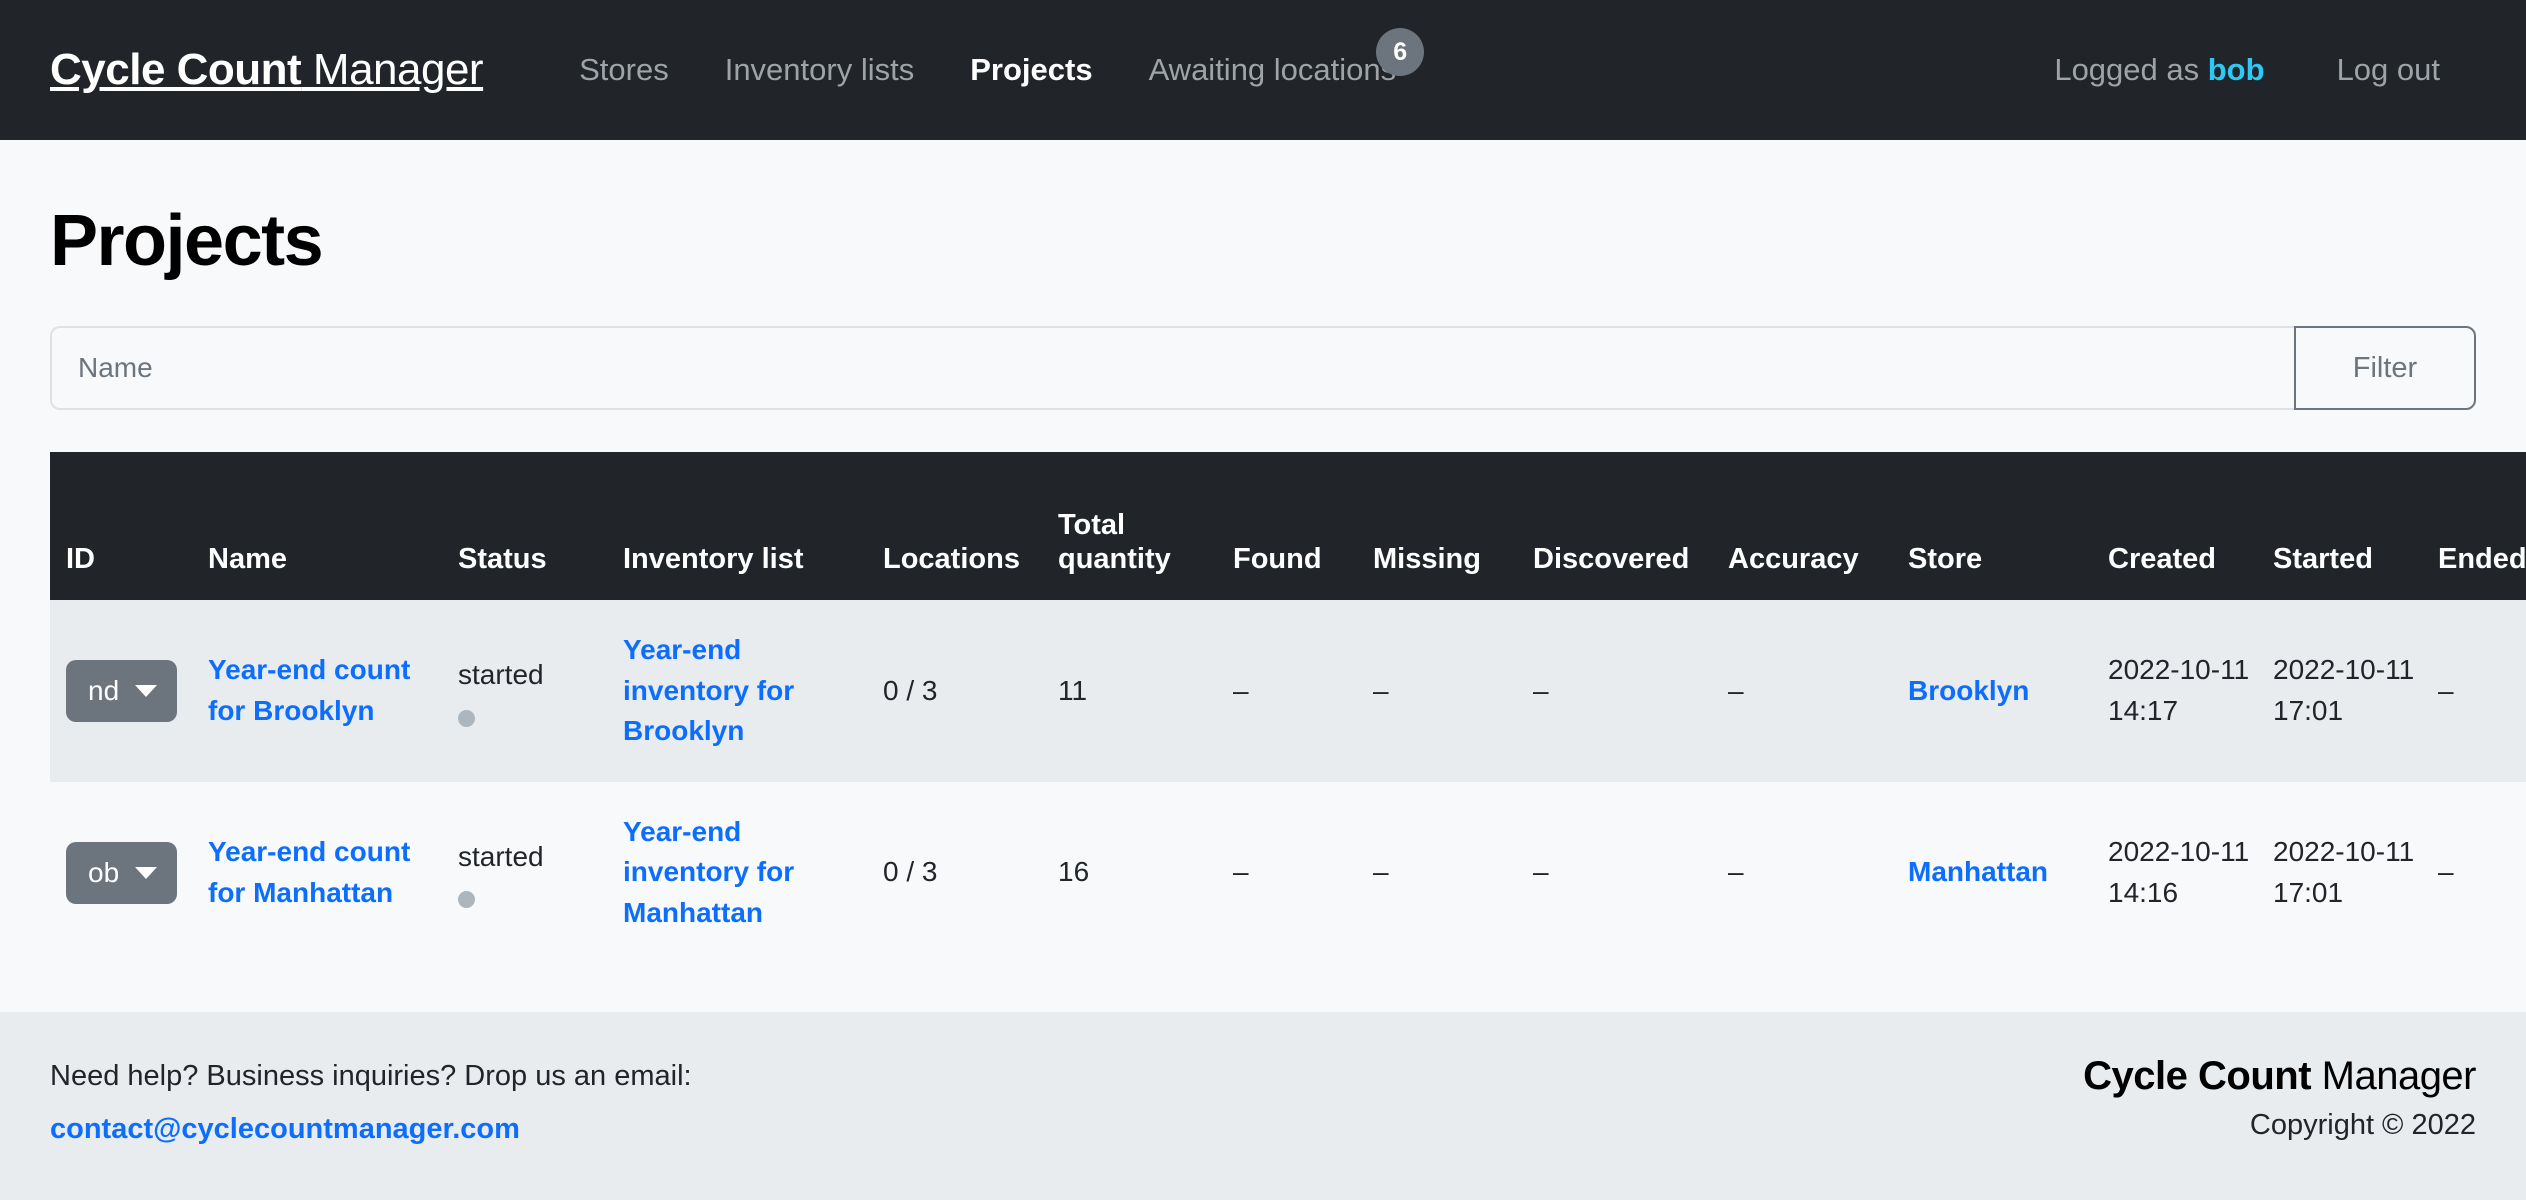 The width and height of the screenshot is (2526, 1200). I want to click on user-nav: Logged as bob Log out, so click(2247, 70).